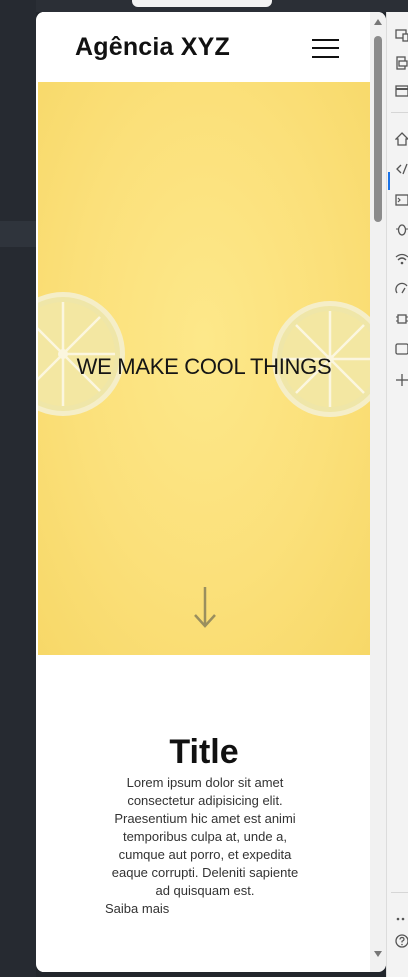 This screenshot has width=408, height=977. Describe the element at coordinates (378, 22) in the screenshot. I see `scroll-up-arrow-icon` at that location.